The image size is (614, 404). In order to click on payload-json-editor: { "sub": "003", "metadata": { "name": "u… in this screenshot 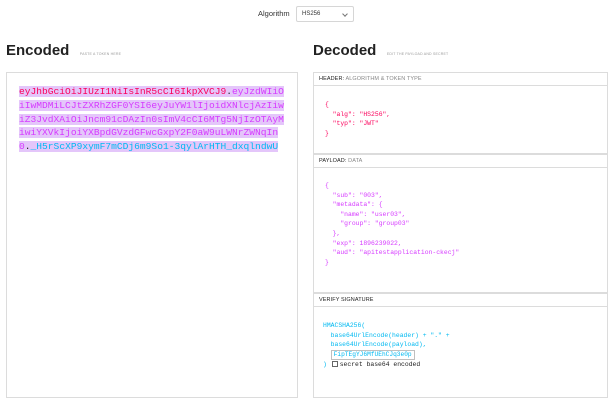, I will do `click(469, 224)`.